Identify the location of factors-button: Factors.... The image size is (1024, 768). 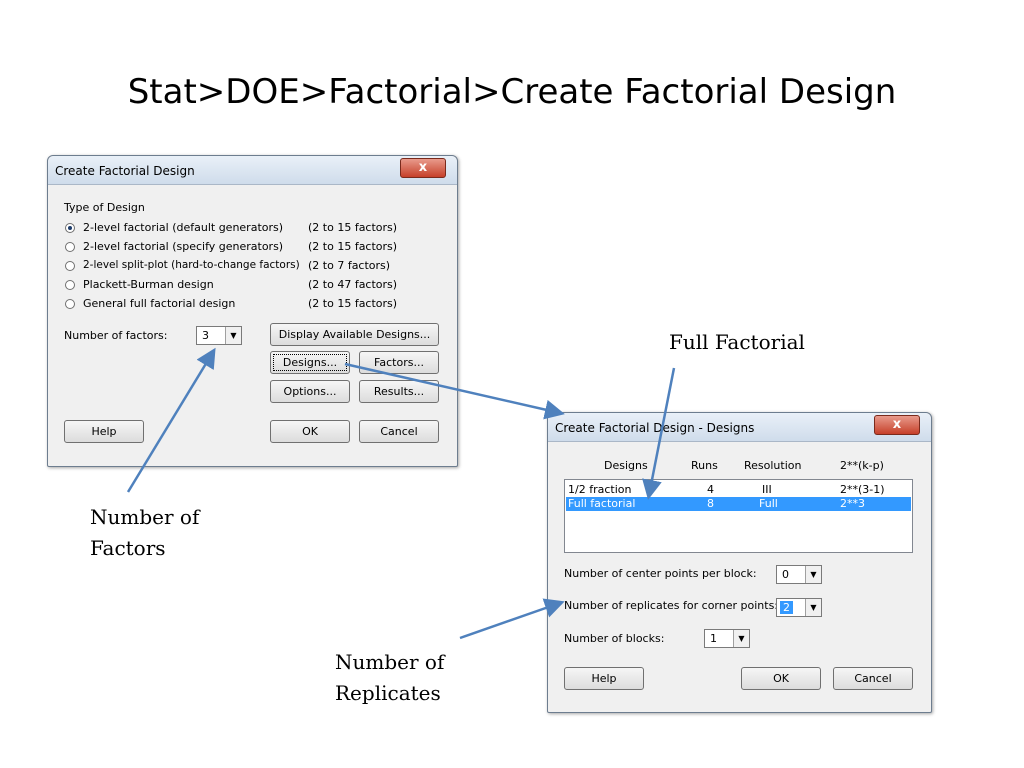
(399, 362).